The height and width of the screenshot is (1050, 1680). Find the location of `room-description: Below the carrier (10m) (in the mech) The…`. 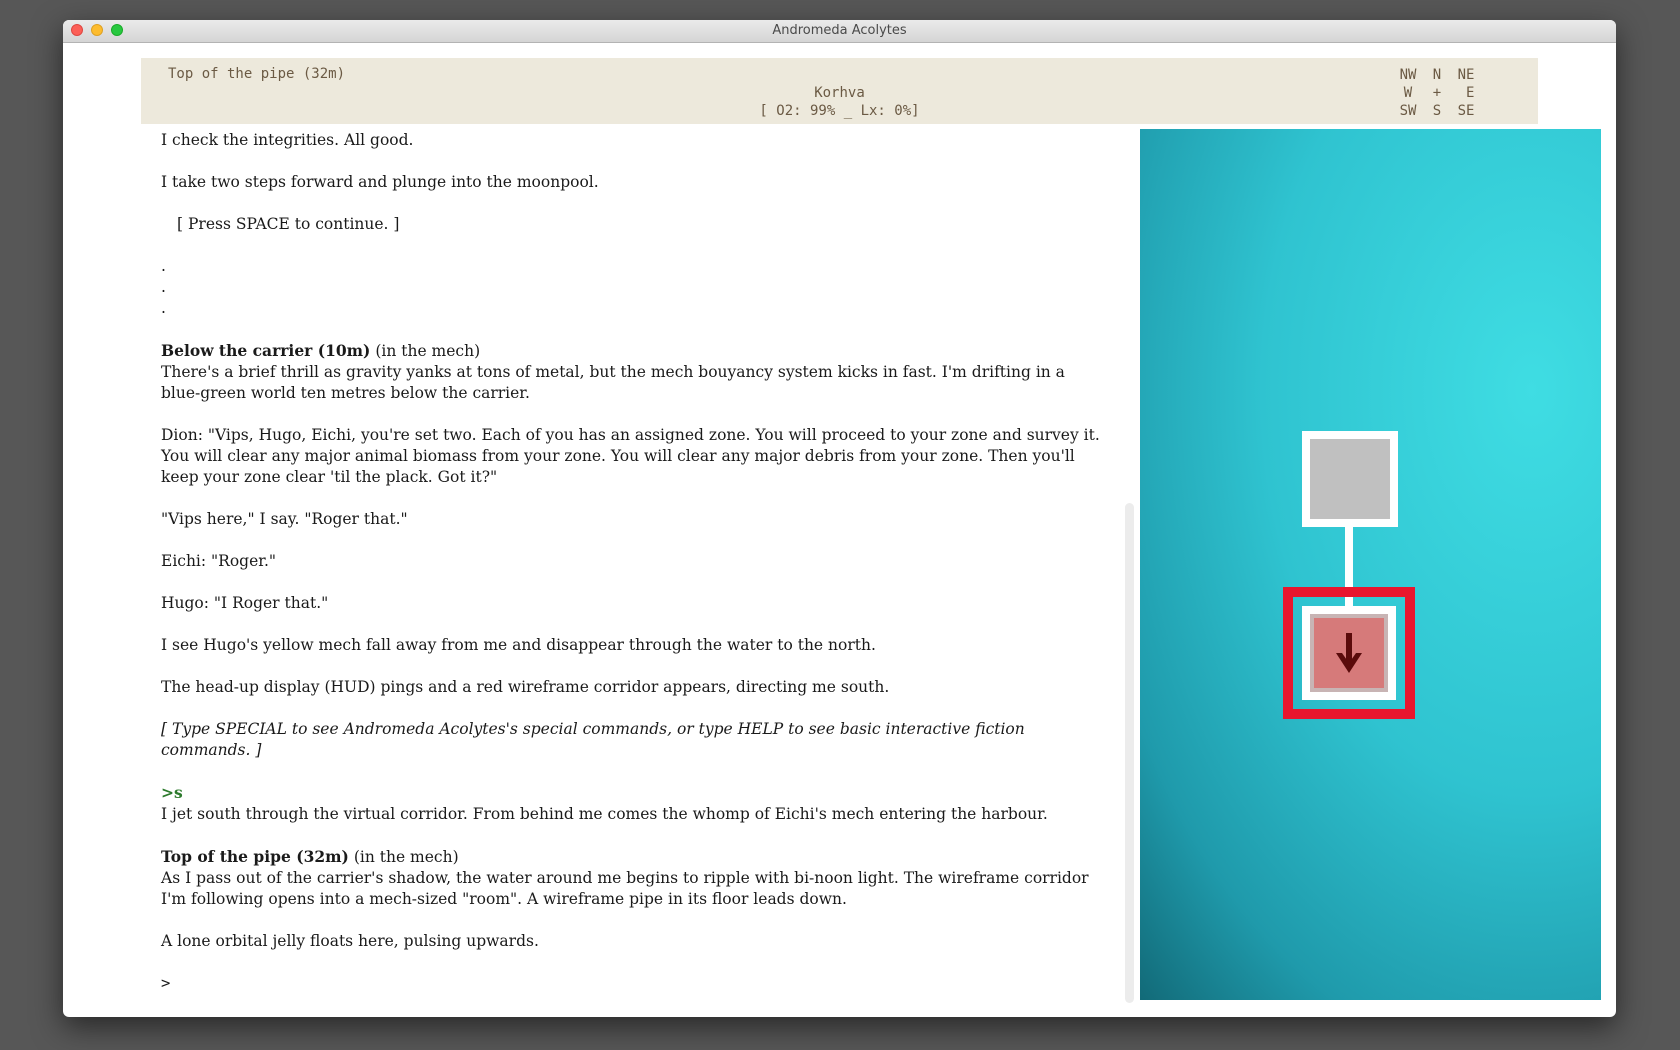

room-description: Below the carrier (10m) (in the mech) The… is located at coordinates (633, 372).